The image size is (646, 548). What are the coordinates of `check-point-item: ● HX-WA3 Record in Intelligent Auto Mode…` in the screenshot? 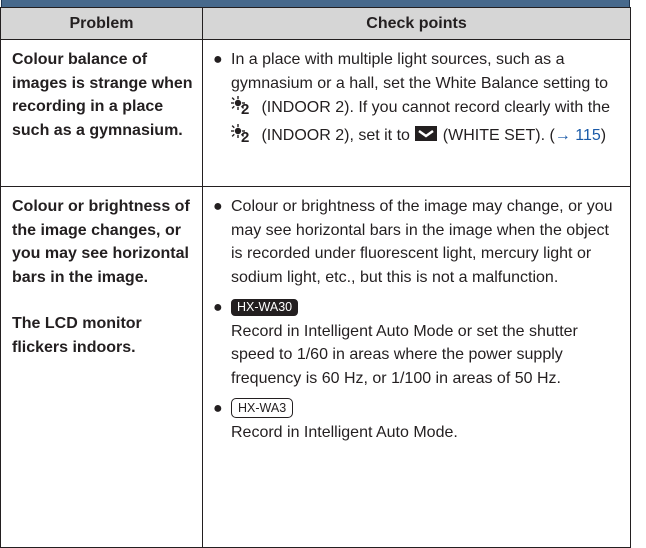 It's located at (417, 420).